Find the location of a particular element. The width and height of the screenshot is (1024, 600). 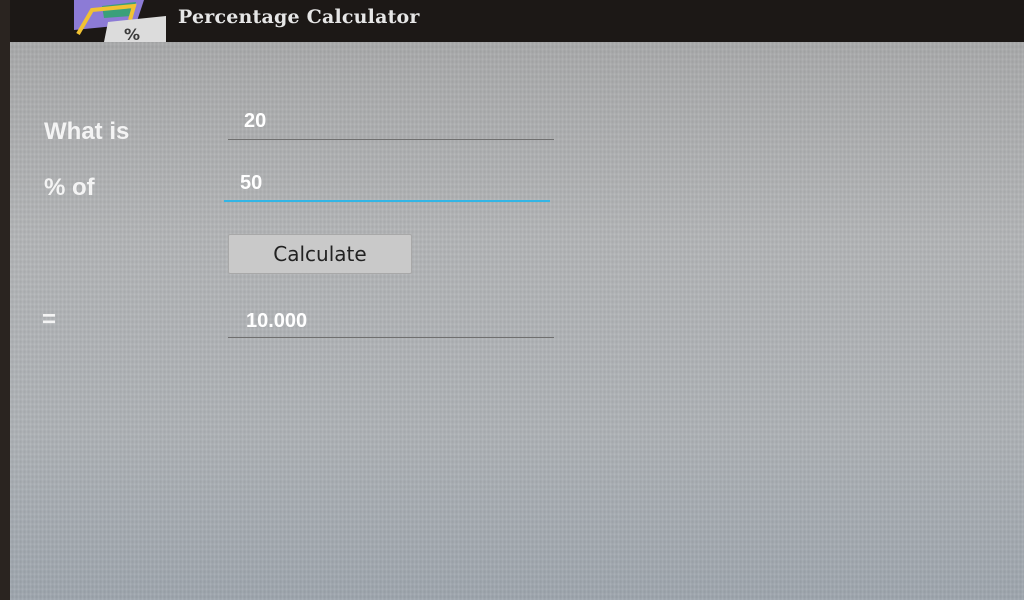

action-bar: % Percentage Calculator is located at coordinates (517, 21).